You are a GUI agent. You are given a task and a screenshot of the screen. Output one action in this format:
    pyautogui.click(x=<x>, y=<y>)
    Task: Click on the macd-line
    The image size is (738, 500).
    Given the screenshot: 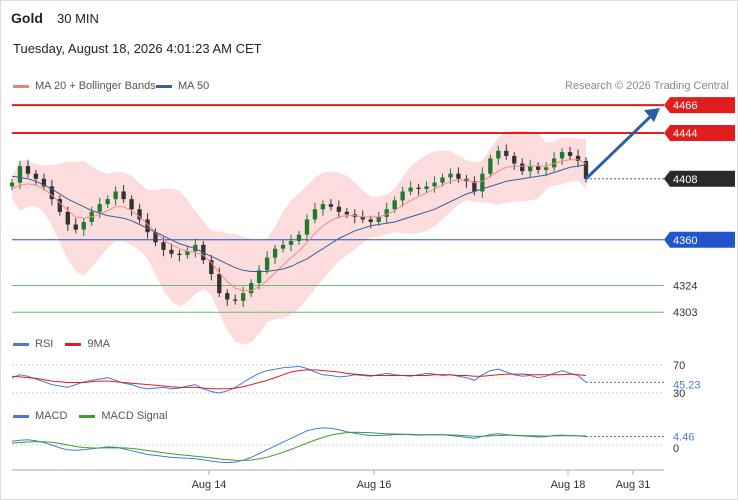 What is the action you would take?
    pyautogui.click(x=299, y=445)
    